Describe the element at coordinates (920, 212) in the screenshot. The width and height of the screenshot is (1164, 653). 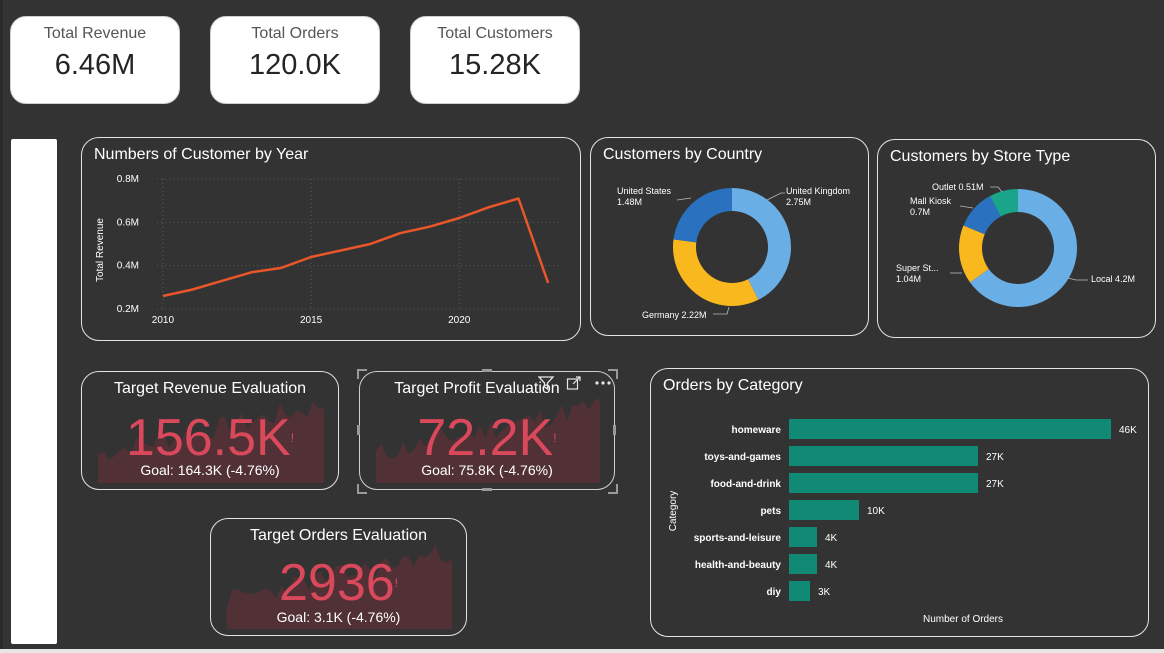
I see `donut-label: 0.7M` at that location.